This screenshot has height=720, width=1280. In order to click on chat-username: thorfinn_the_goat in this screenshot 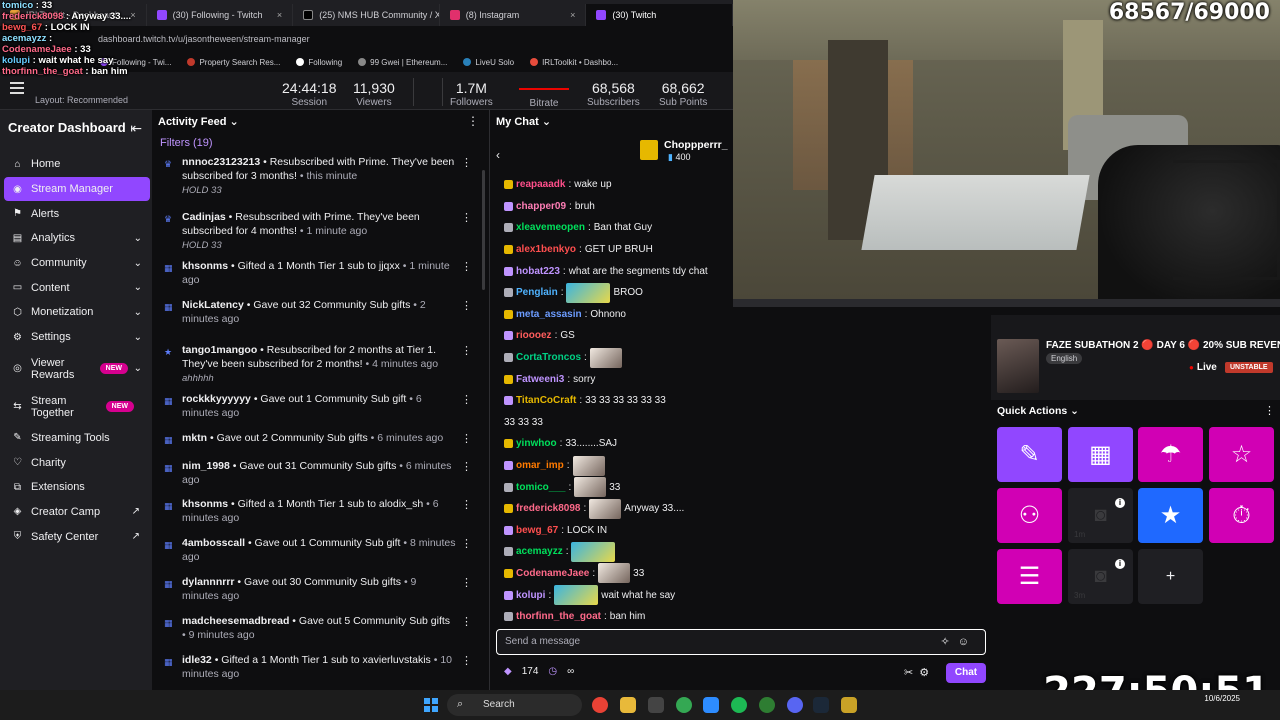, I will do `click(558, 616)`.